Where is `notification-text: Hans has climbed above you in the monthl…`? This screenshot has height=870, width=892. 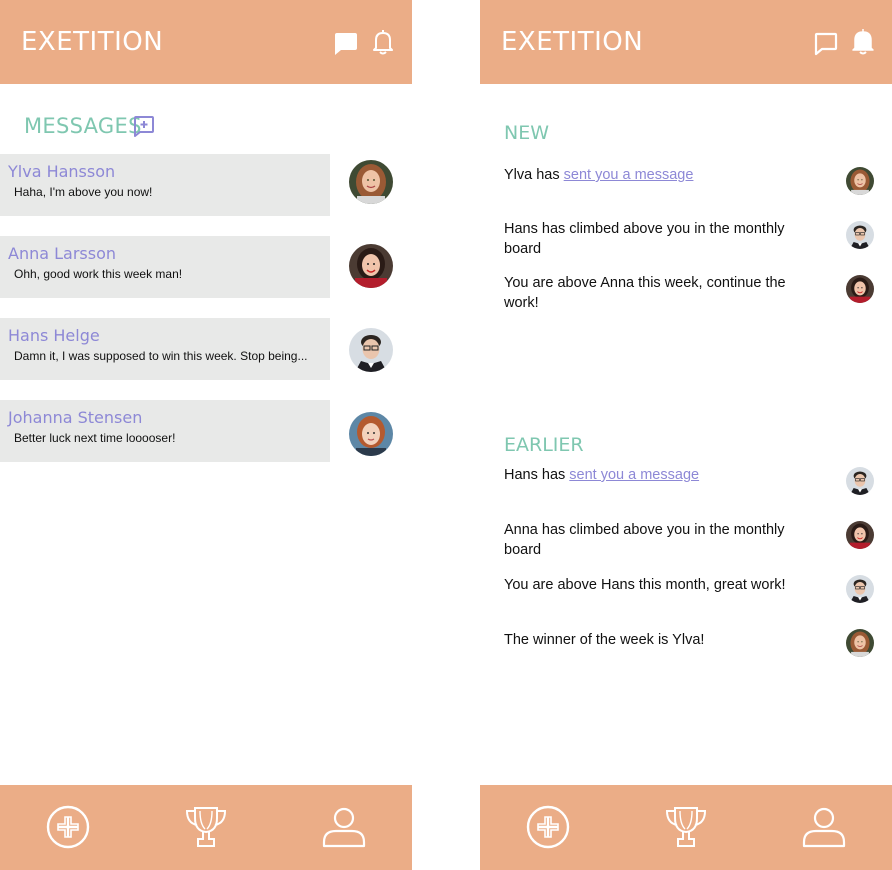 notification-text: Hans has climbed above you in the monthl… is located at coordinates (644, 239).